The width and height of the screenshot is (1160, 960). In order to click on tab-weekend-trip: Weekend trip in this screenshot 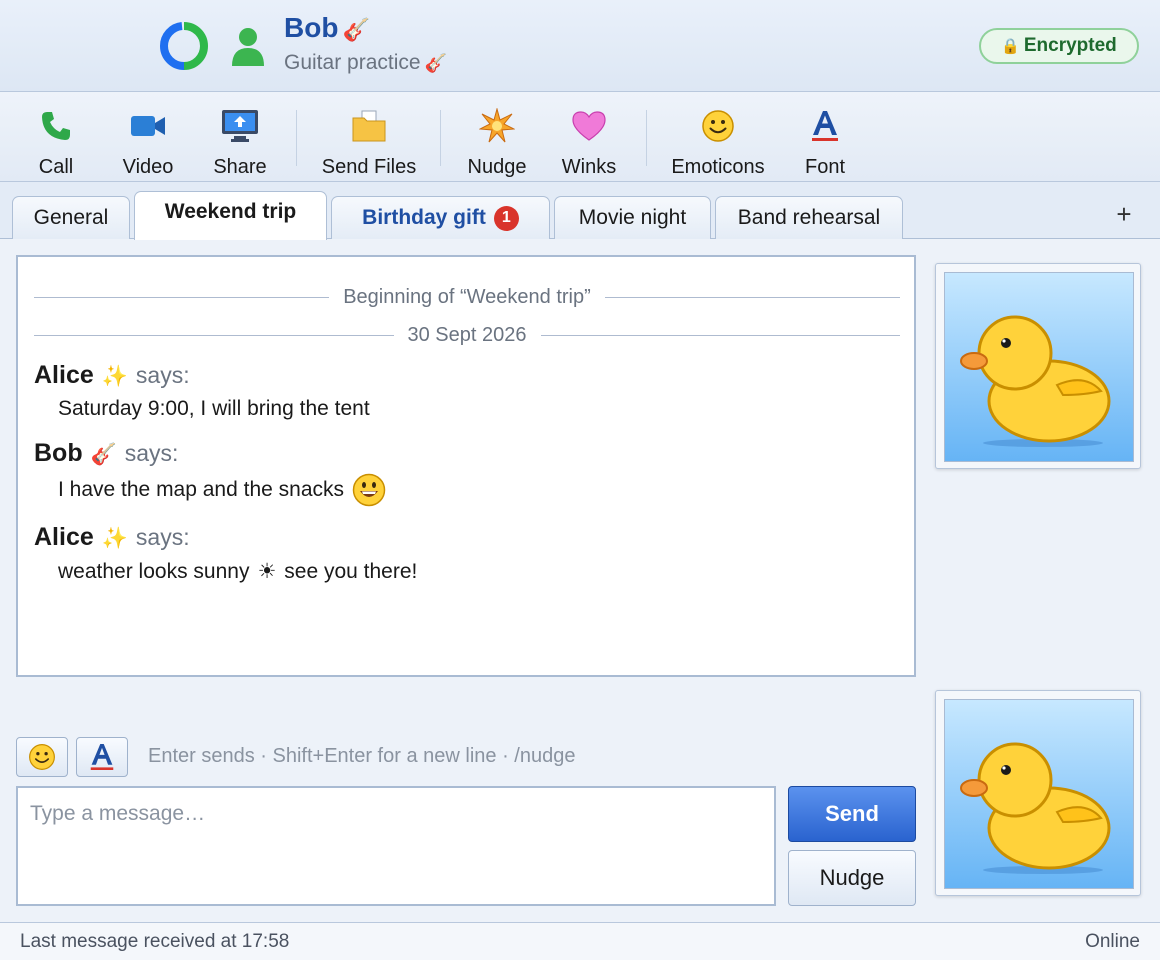, I will do `click(230, 215)`.